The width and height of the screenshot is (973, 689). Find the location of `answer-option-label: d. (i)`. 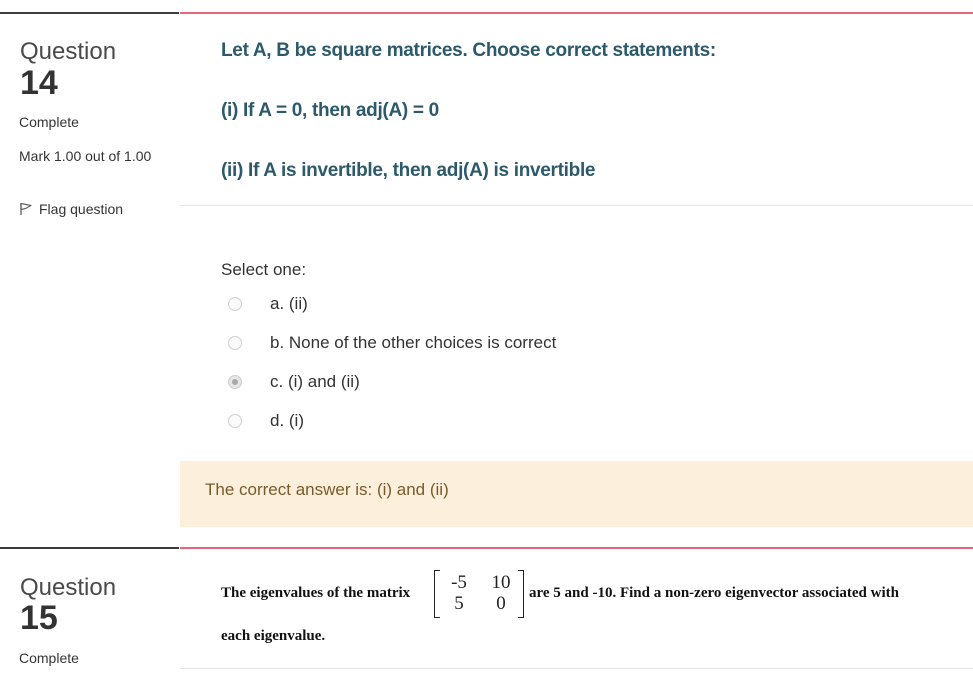

answer-option-label: d. (i) is located at coordinates (287, 420).